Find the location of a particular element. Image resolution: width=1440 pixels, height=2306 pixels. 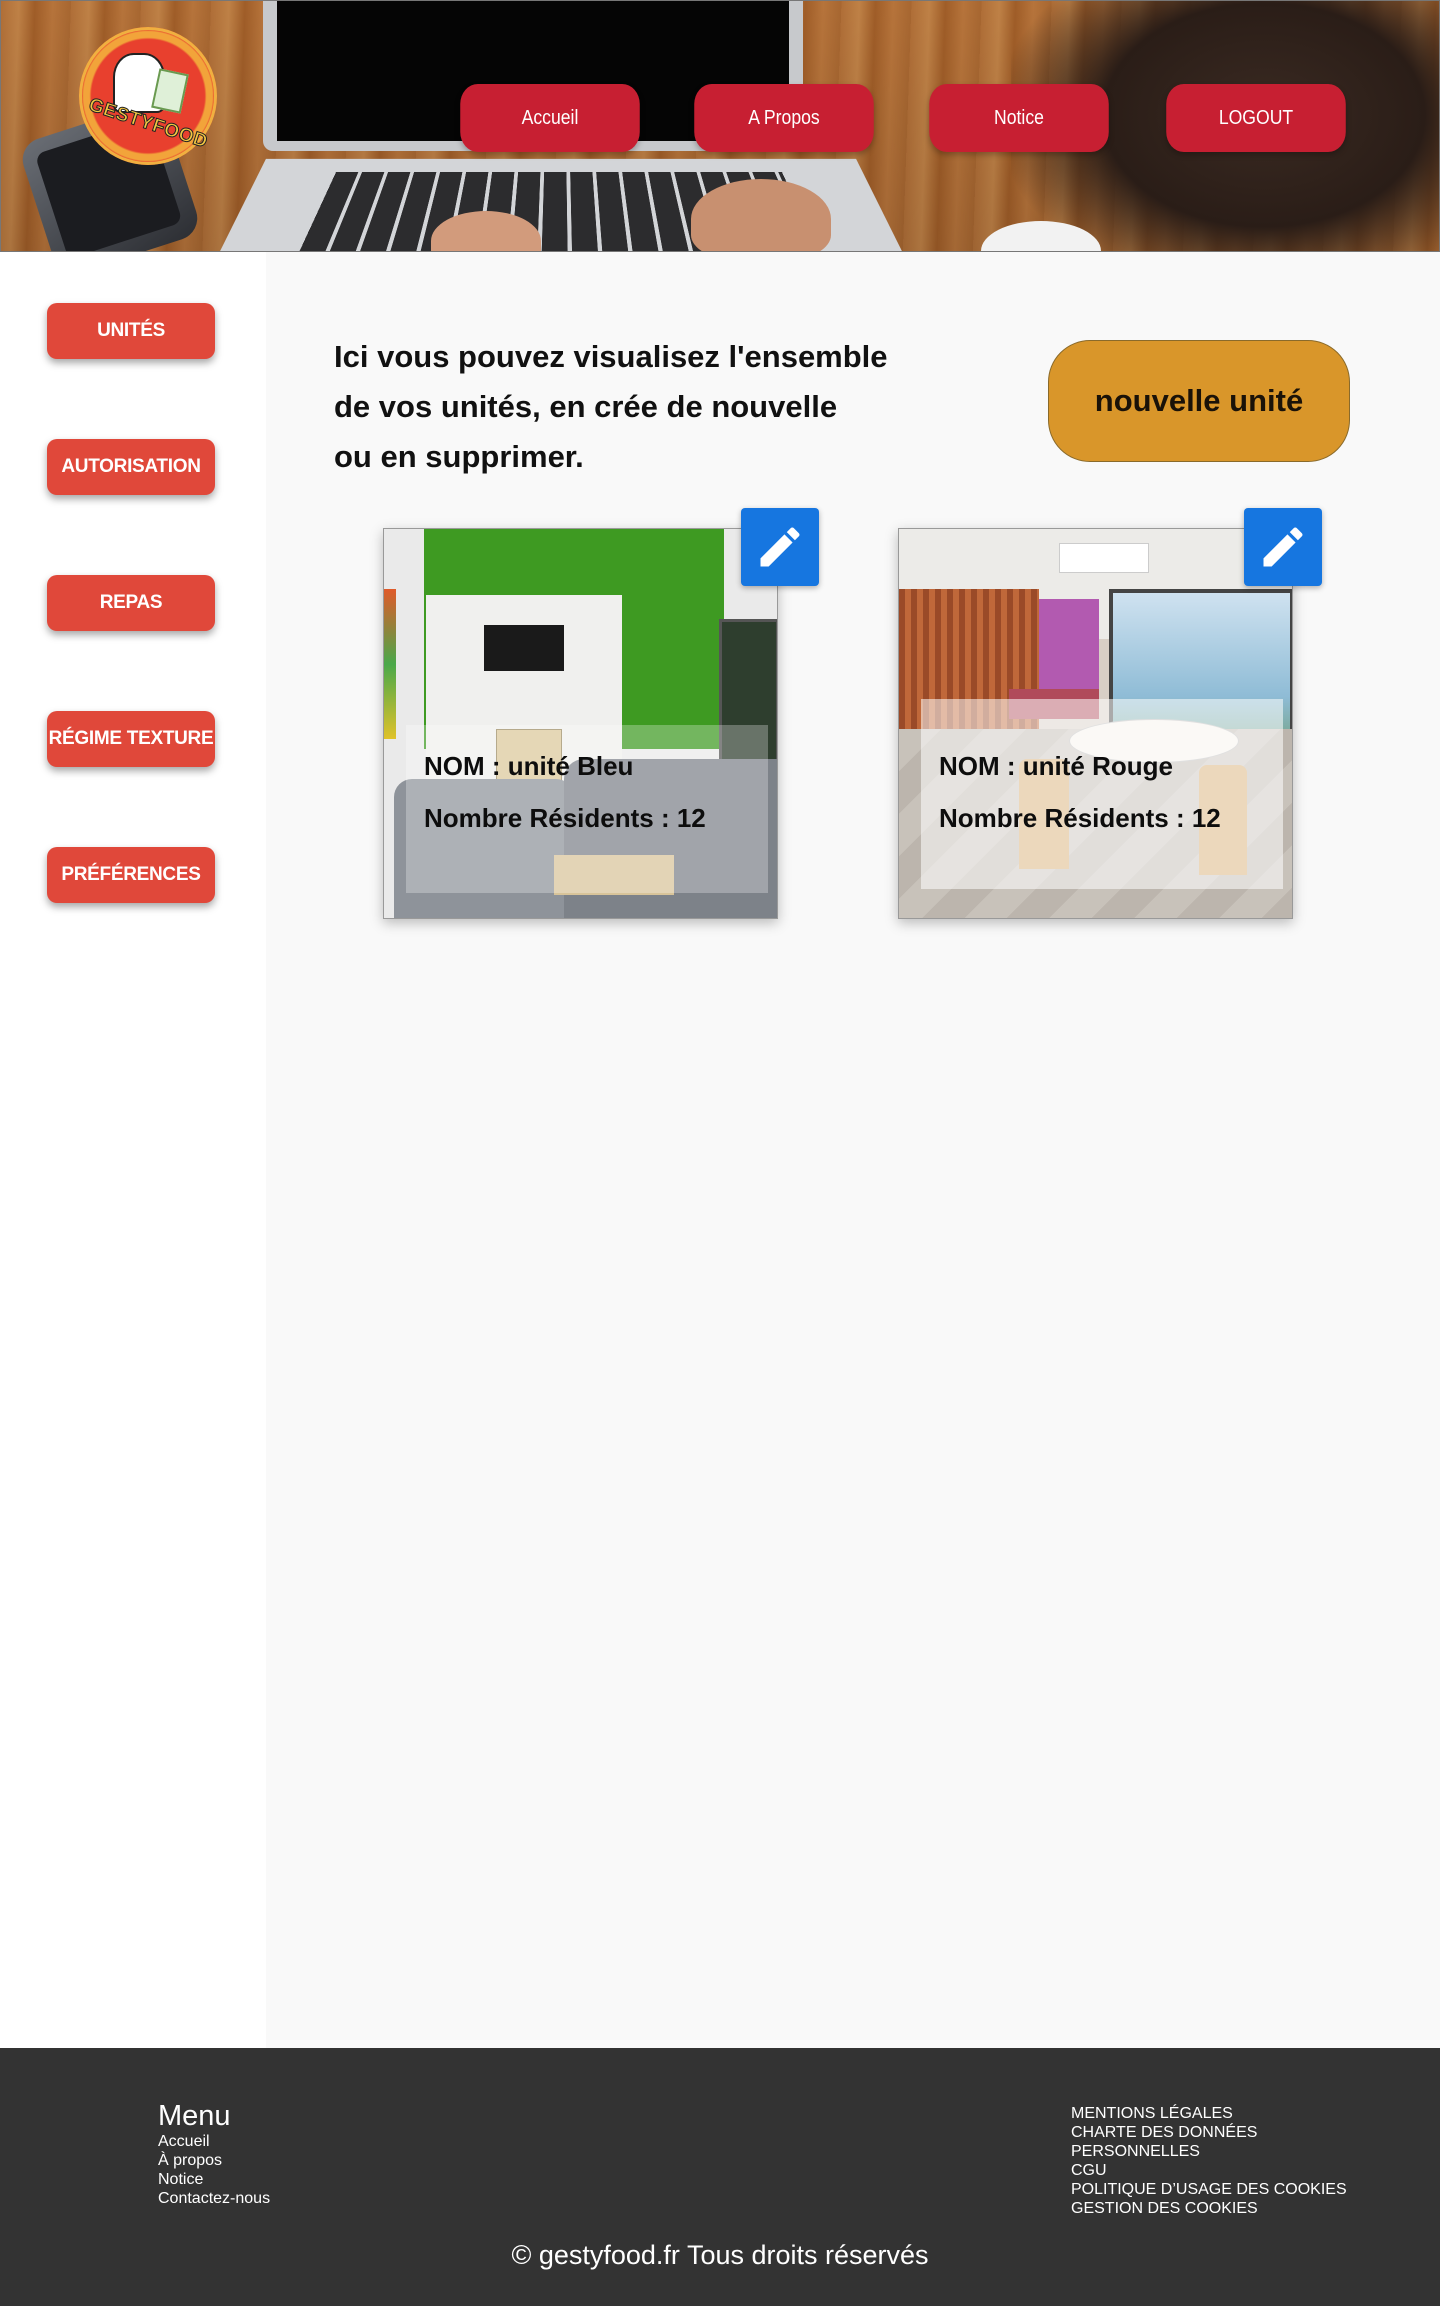

unit-name: NOM : unité Bleu is located at coordinates (529, 766).